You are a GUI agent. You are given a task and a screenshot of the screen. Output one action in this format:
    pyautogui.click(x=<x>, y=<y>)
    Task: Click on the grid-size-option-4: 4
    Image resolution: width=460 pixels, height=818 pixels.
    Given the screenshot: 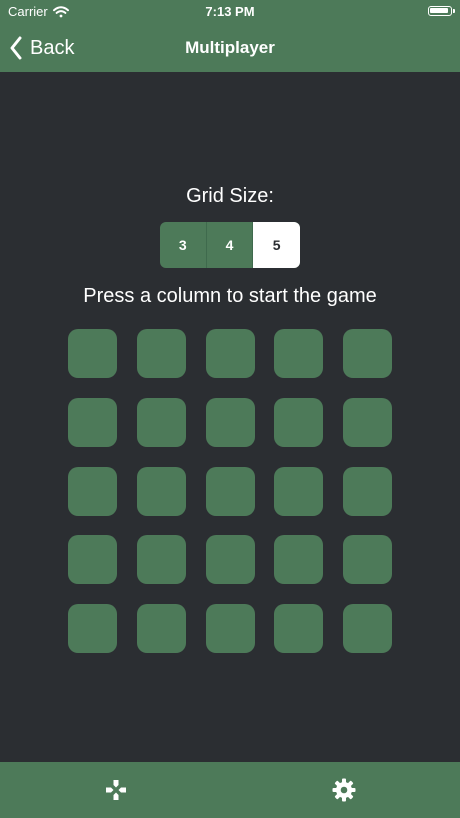 What is the action you would take?
    pyautogui.click(x=230, y=245)
    